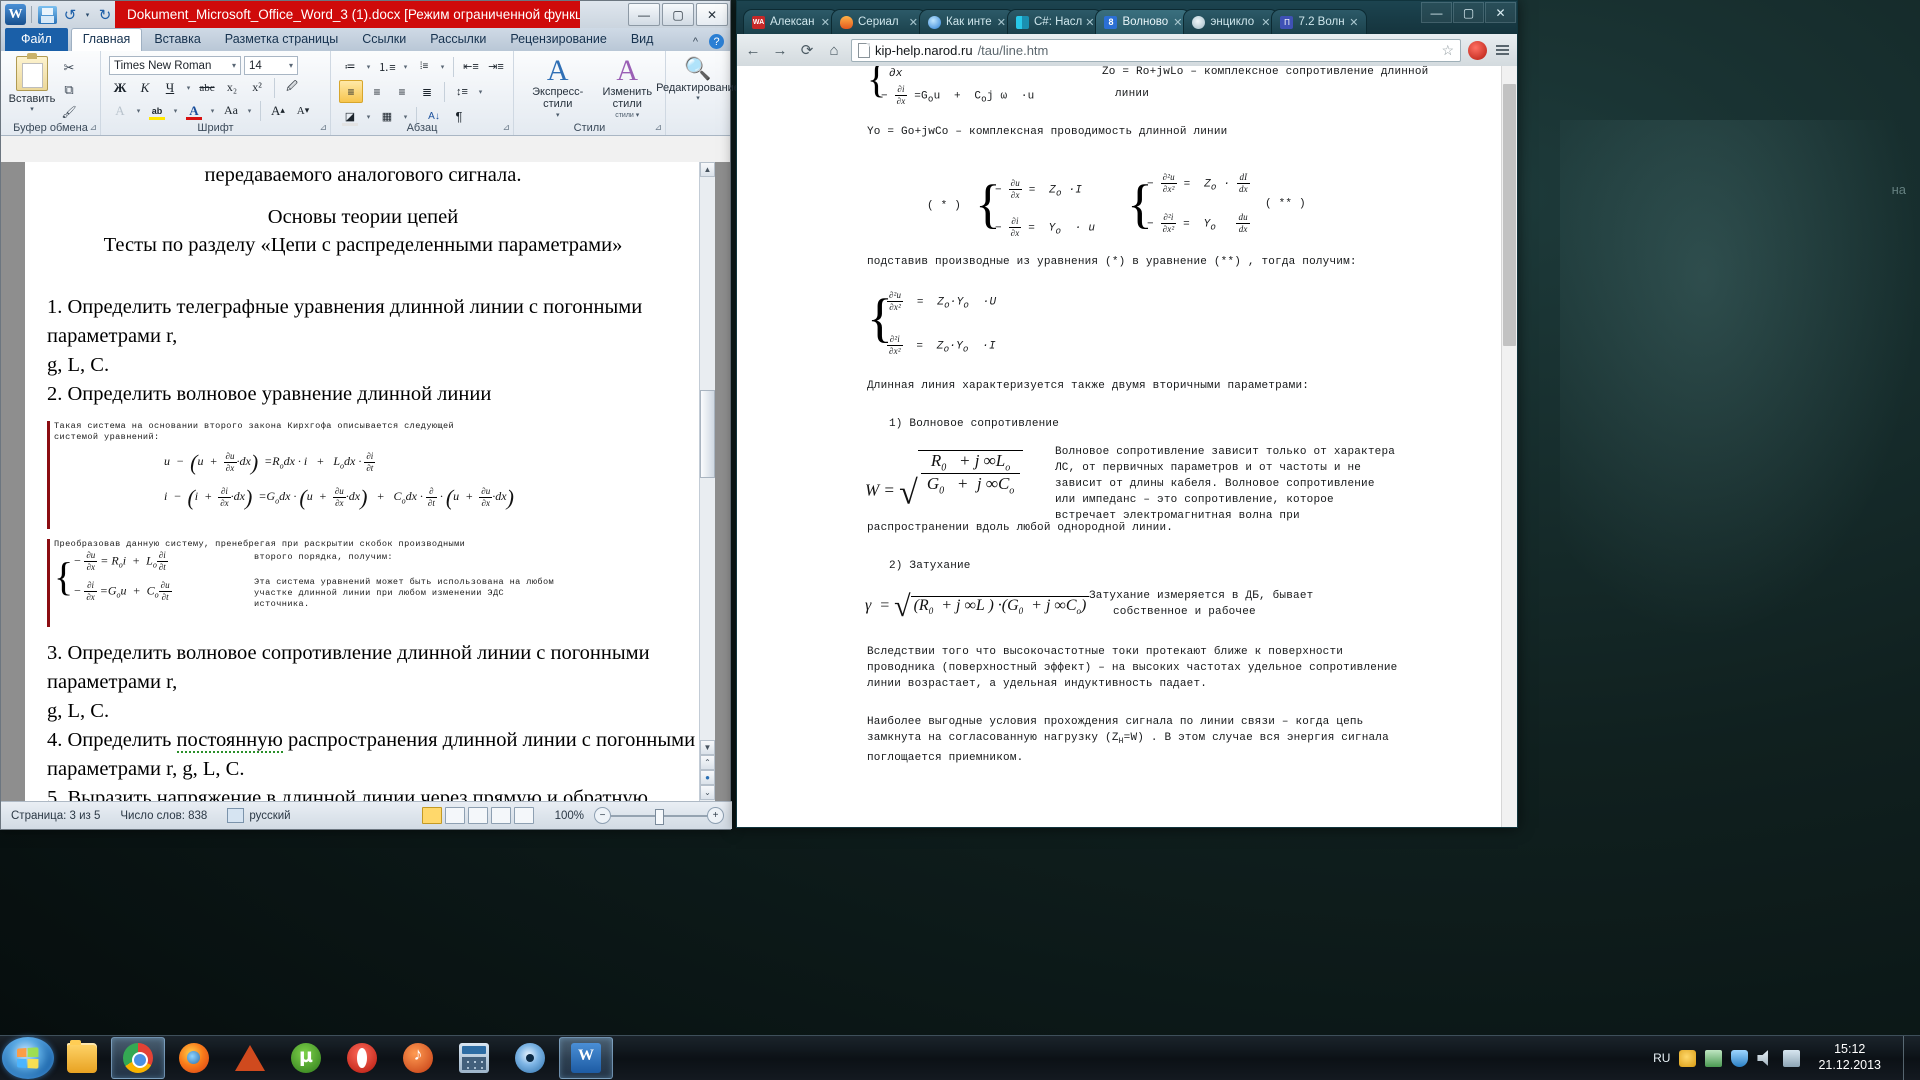  What do you see at coordinates (1502, 50) in the screenshot?
I see `menu-icon` at bounding box center [1502, 50].